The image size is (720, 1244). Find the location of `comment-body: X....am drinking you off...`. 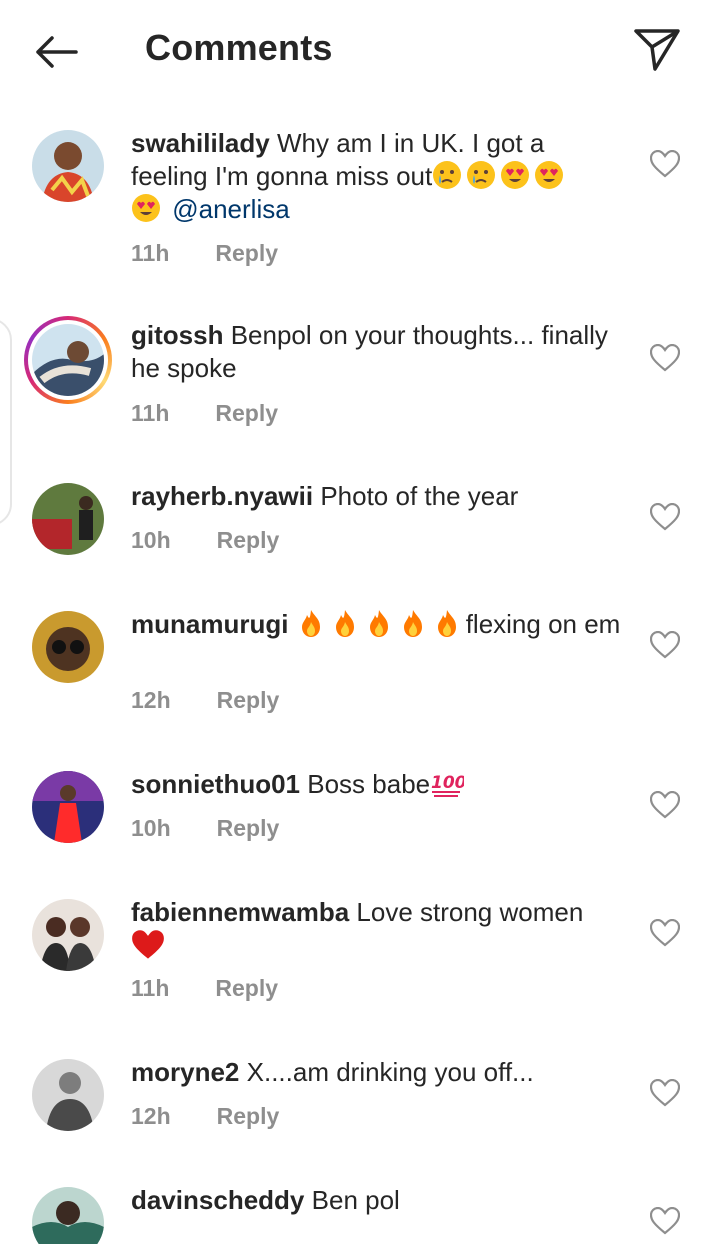

comment-body: X....am drinking you off... is located at coordinates (390, 1072).